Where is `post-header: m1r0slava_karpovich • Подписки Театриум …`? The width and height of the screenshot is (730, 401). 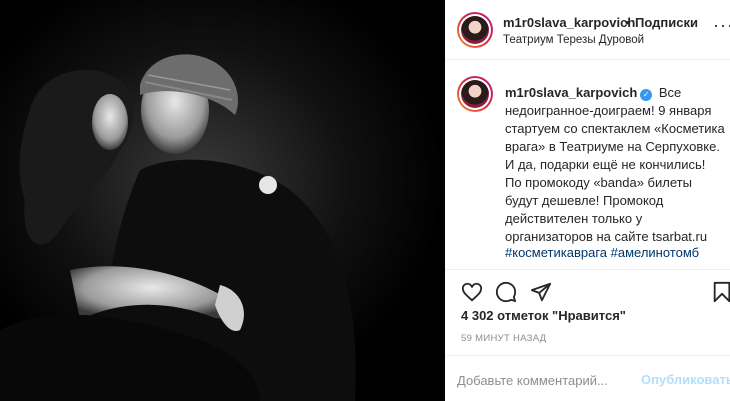 post-header: m1r0slava_karpovich • Подписки Театриум … is located at coordinates (587, 30).